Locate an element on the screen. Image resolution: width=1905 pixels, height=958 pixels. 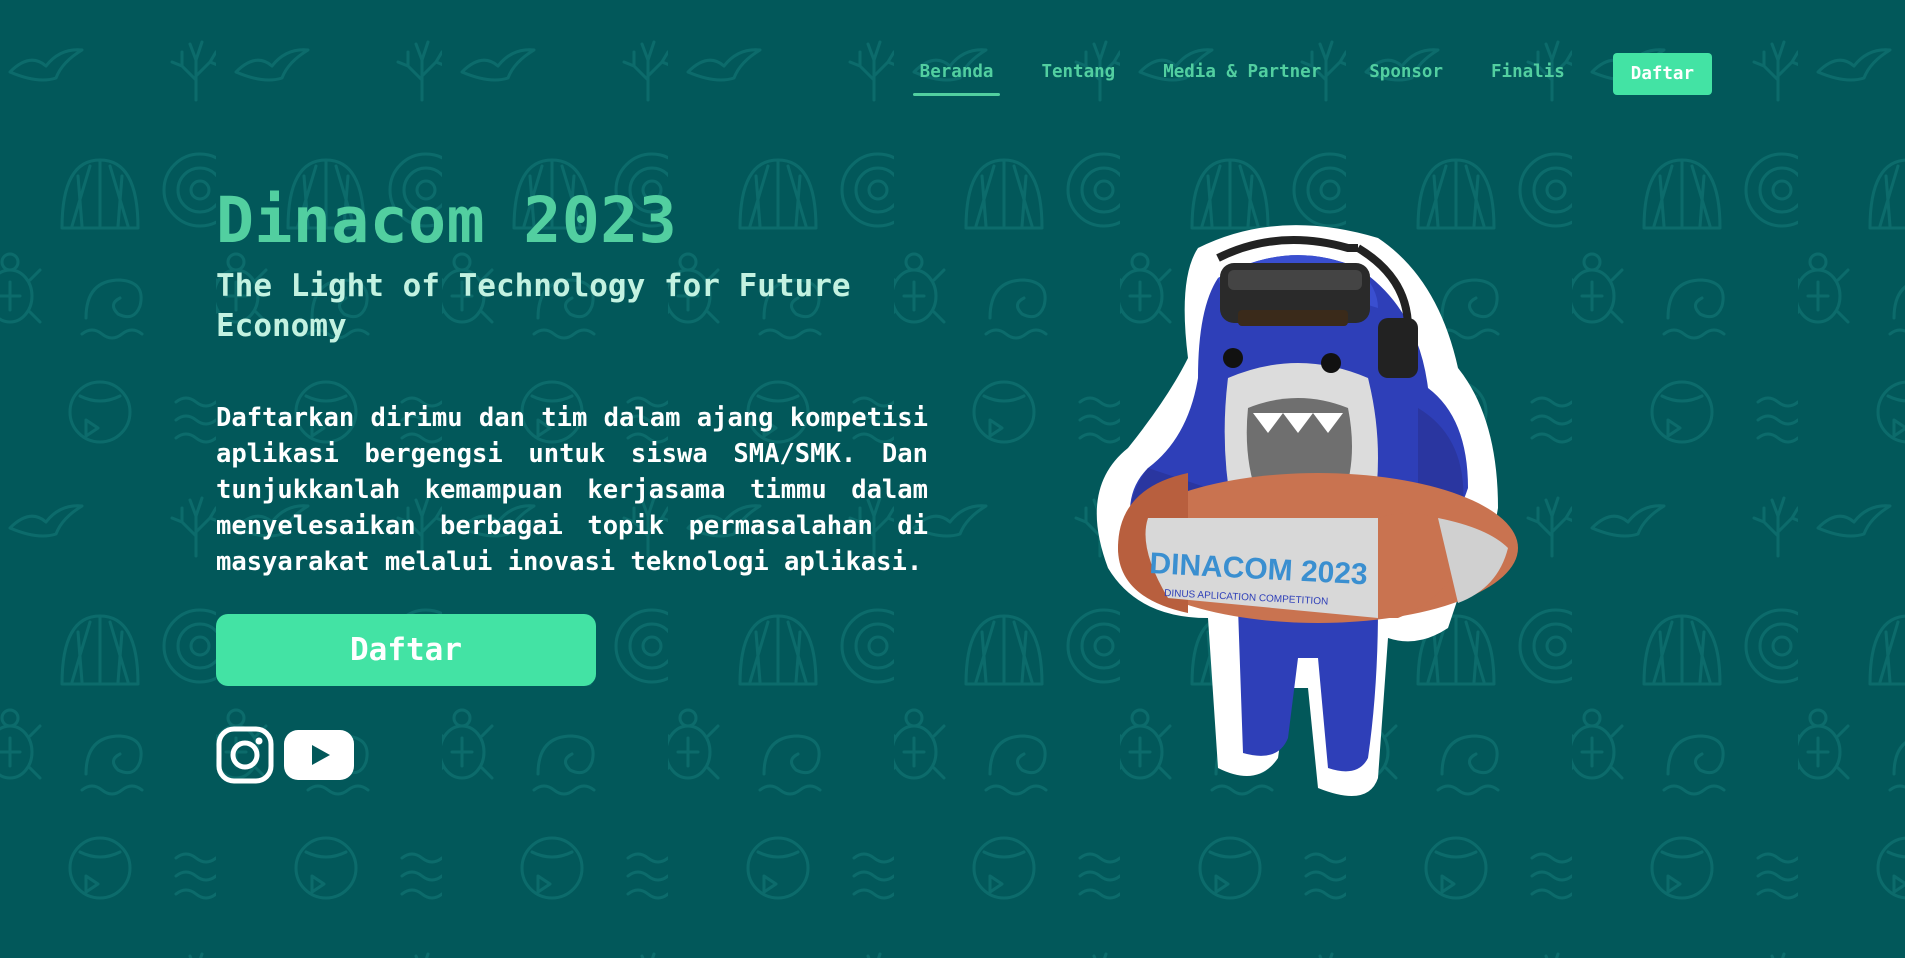
nav-daftar-button: Daftar is located at coordinates (1662, 74).